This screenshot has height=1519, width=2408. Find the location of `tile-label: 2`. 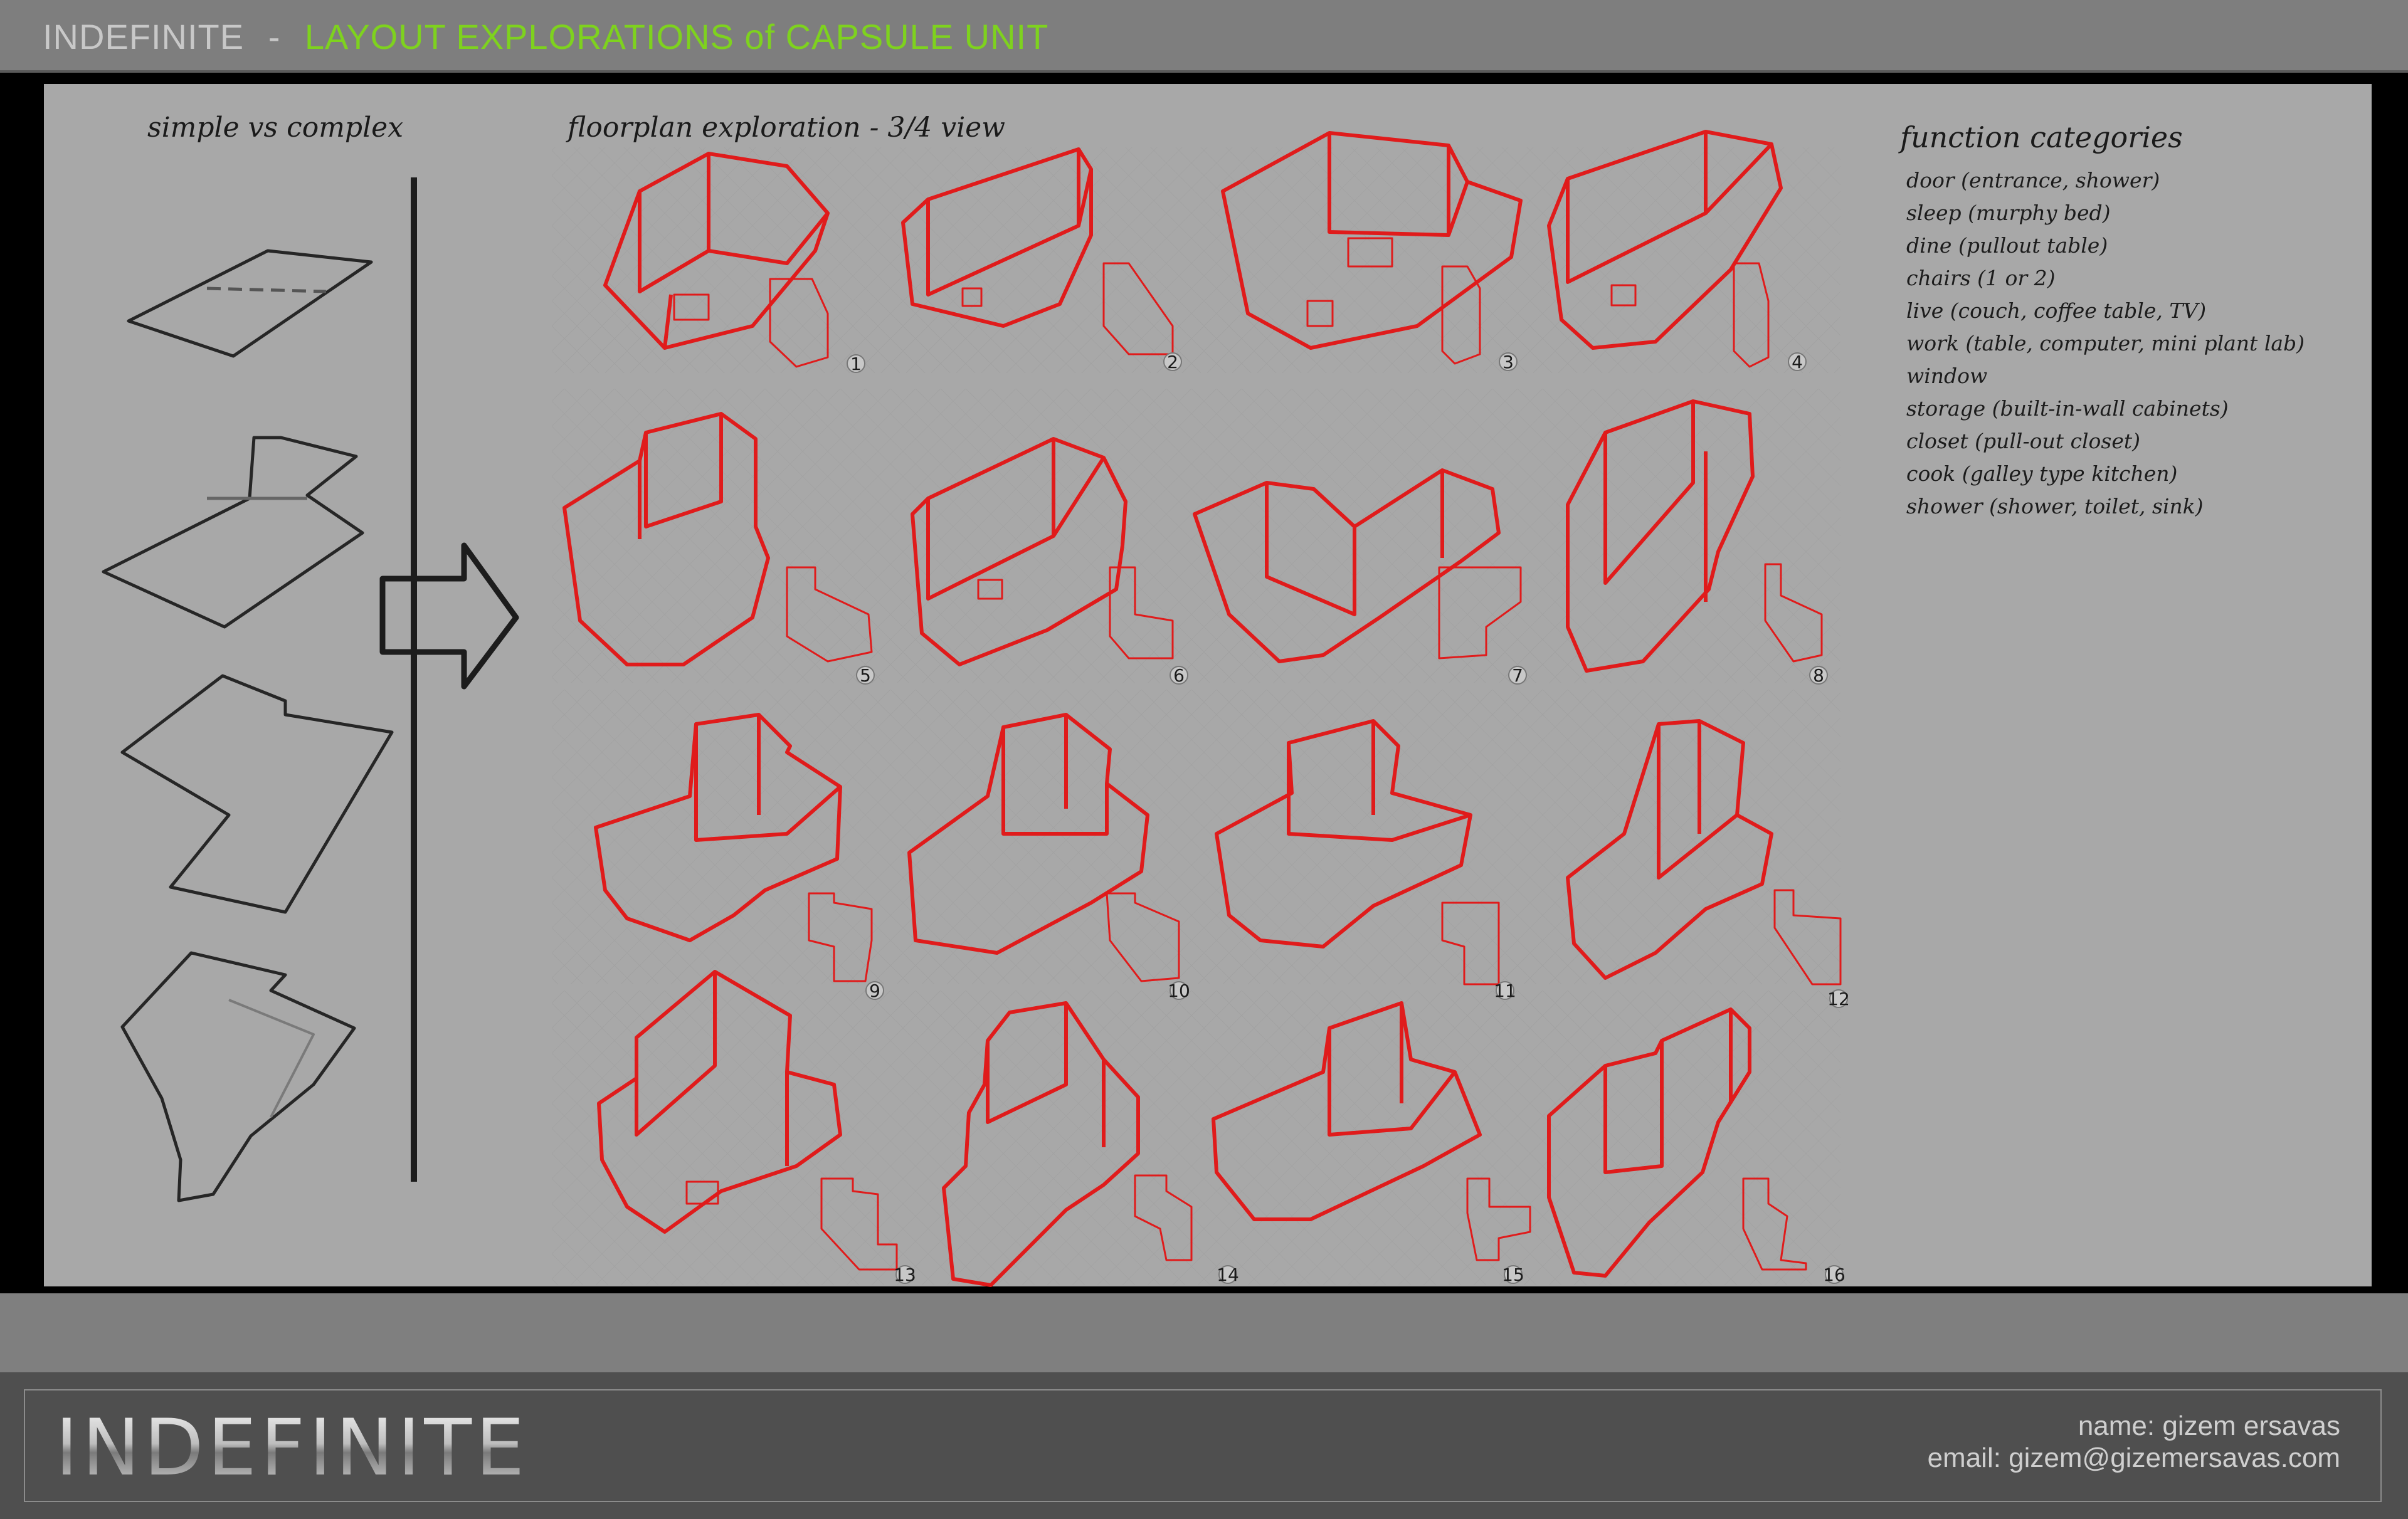

tile-label: 2 is located at coordinates (1172, 362).